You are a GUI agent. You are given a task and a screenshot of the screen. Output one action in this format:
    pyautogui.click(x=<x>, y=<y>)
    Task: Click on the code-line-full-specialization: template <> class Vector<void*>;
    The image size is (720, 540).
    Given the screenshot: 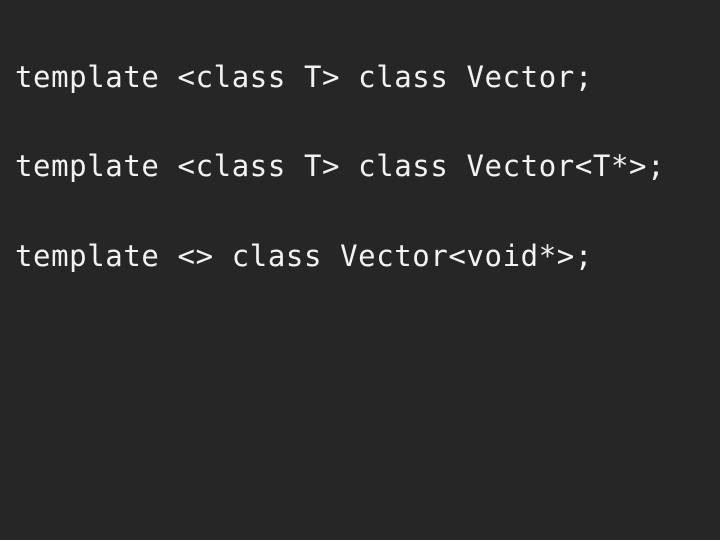 What is the action you would take?
    pyautogui.click(x=304, y=256)
    